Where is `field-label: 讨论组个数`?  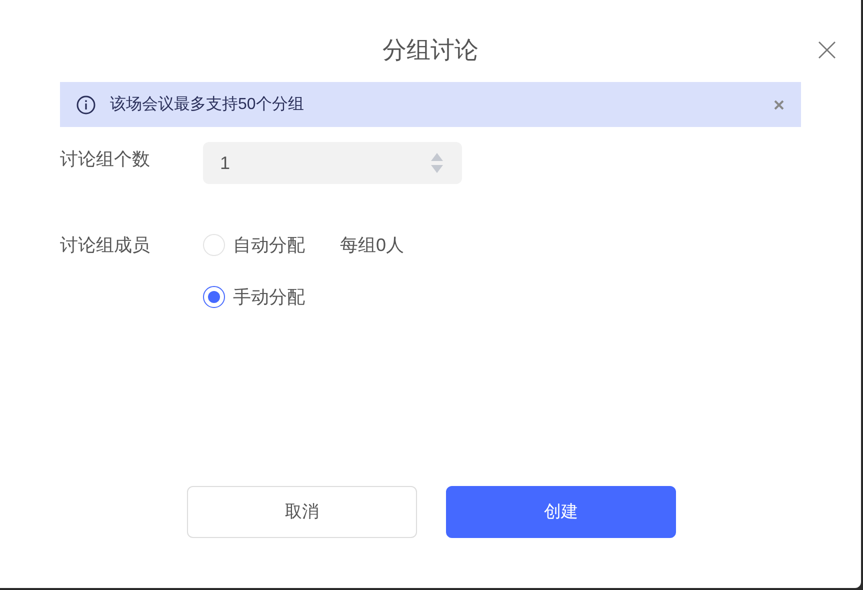 field-label: 讨论组个数 is located at coordinates (105, 159).